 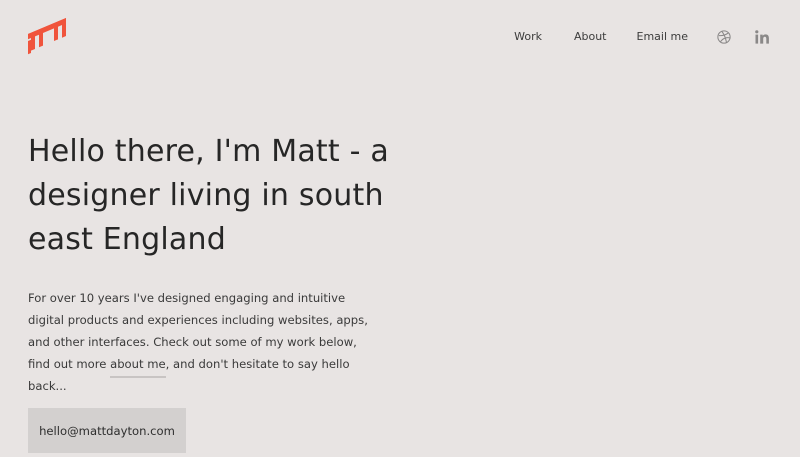 I want to click on linkedin-icon, so click(x=762, y=37).